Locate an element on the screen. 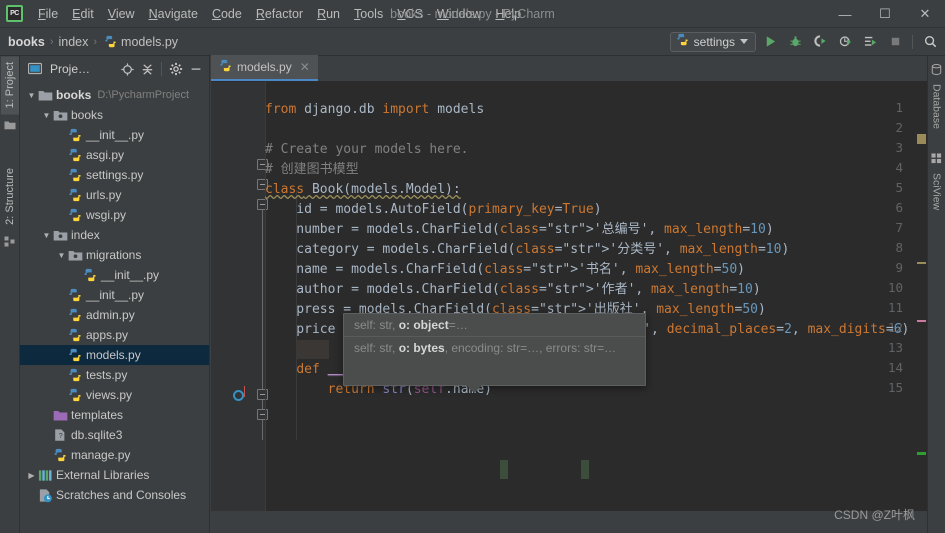 The width and height of the screenshot is (945, 533). menu-item-edit: Edit is located at coordinates (83, 14).